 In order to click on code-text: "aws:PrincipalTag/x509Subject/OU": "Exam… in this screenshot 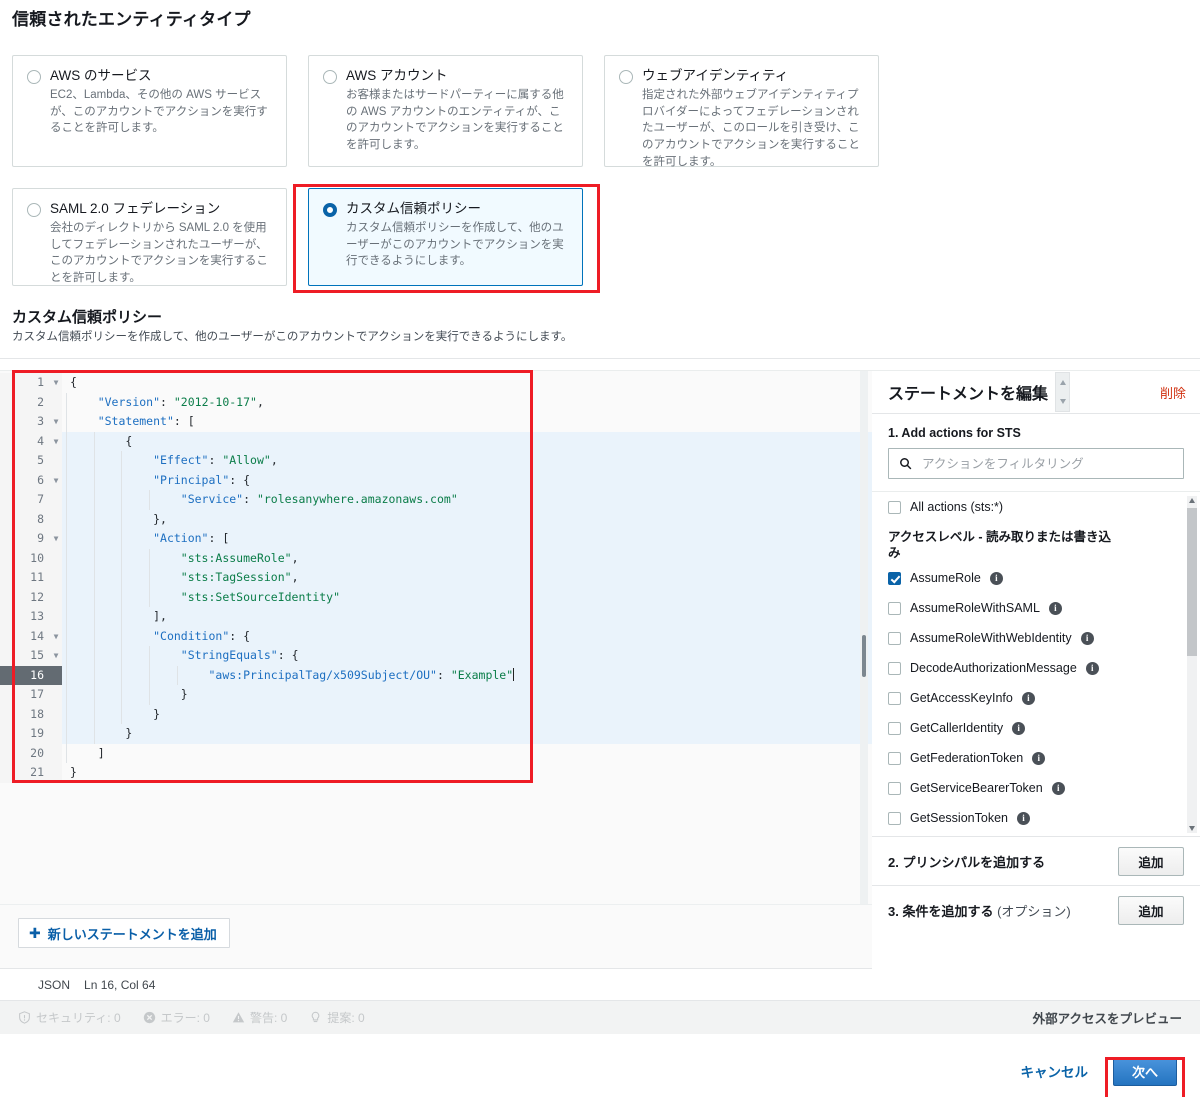, I will do `click(467, 675)`.